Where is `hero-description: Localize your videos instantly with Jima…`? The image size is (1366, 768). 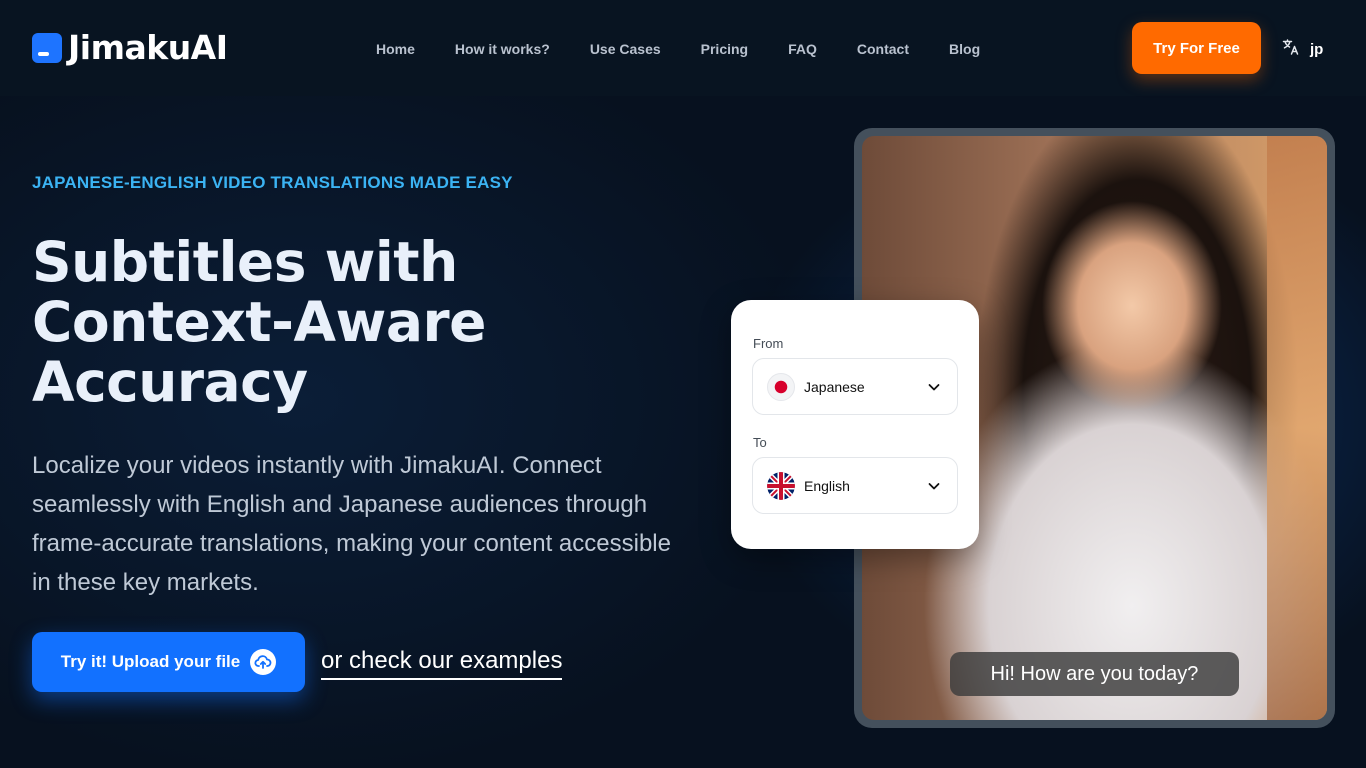 hero-description: Localize your videos instantly with Jima… is located at coordinates (351, 524).